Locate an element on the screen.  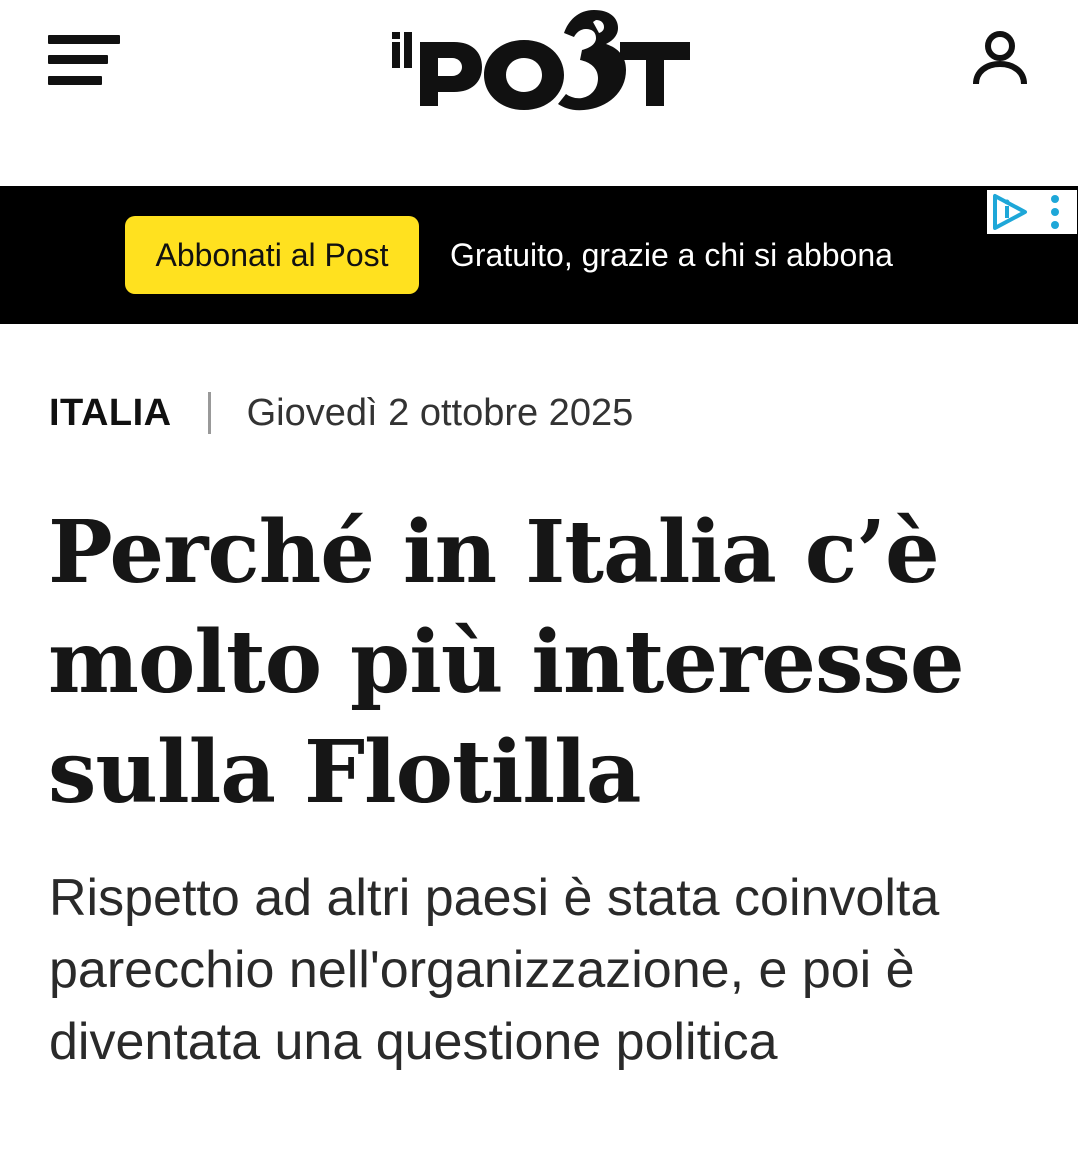
user-icon is located at coordinates (1000, 60).